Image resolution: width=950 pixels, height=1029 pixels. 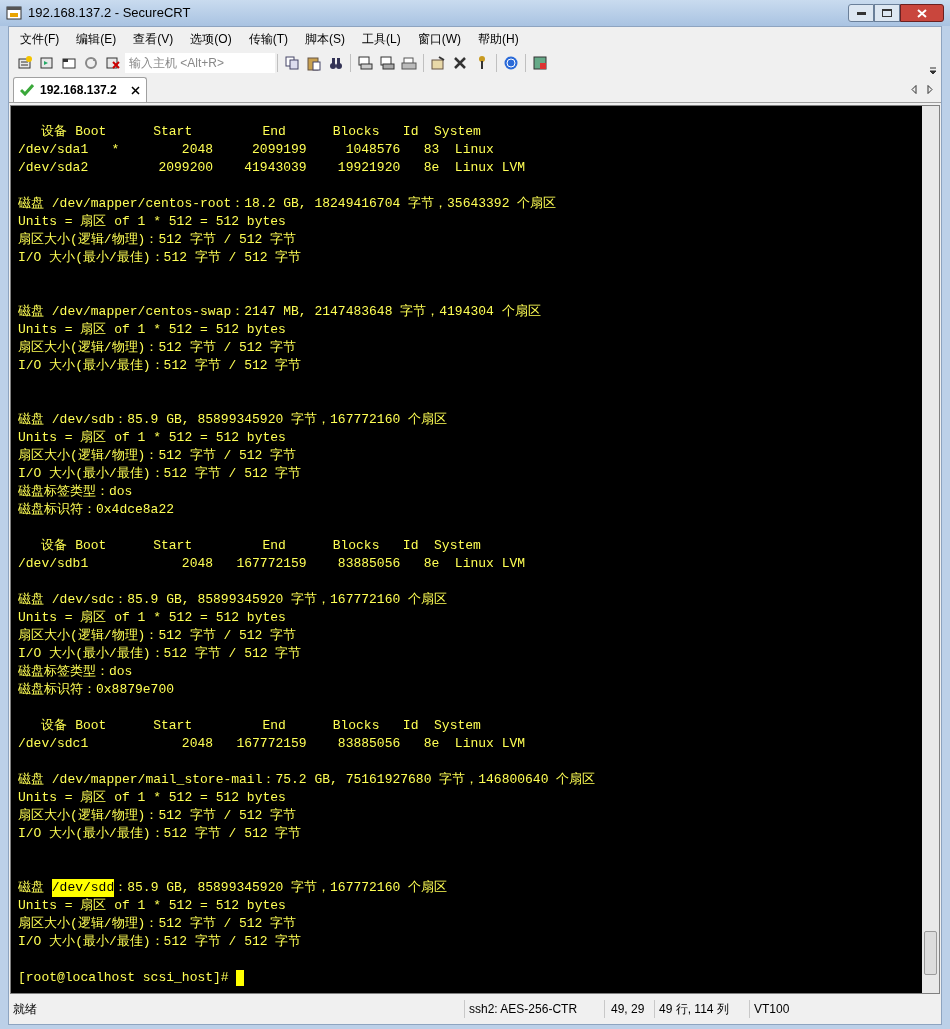 I want to click on minimize-icon, so click(x=861, y=13).